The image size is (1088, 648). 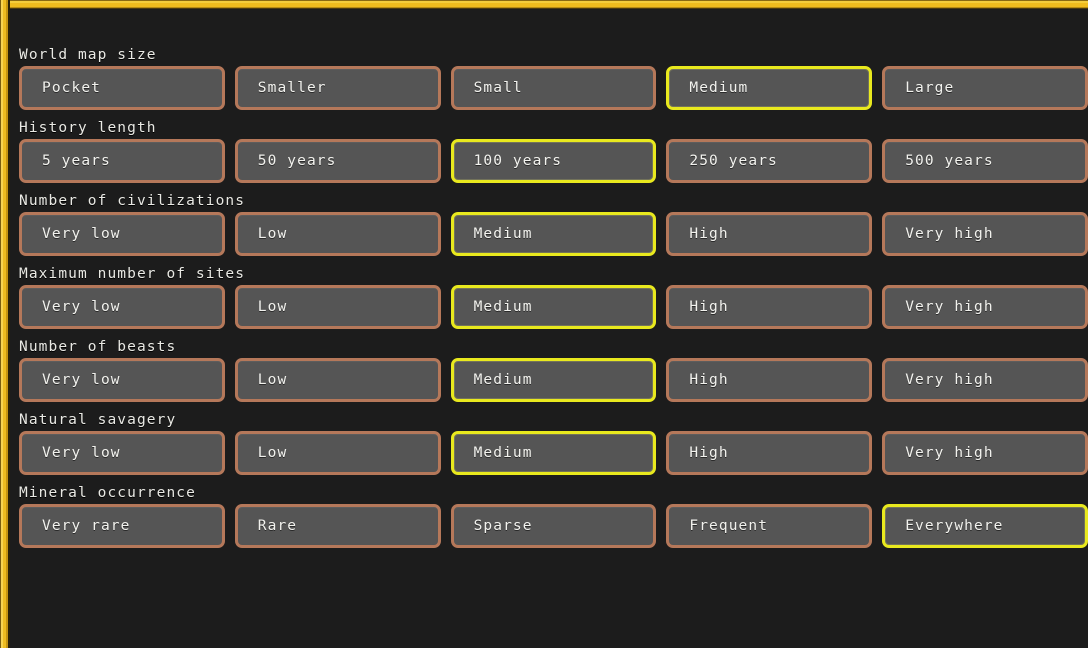 What do you see at coordinates (292, 88) in the screenshot?
I see `option-button-label: Smaller` at bounding box center [292, 88].